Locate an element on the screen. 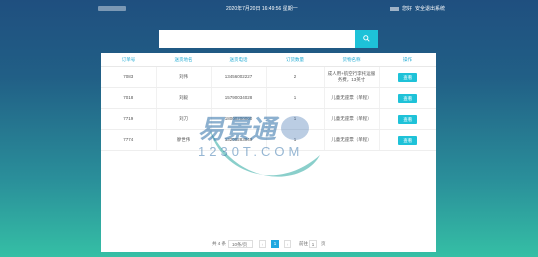 This screenshot has width=538, height=257. user-area: 您好 安全退出系统 is located at coordinates (417, 8).